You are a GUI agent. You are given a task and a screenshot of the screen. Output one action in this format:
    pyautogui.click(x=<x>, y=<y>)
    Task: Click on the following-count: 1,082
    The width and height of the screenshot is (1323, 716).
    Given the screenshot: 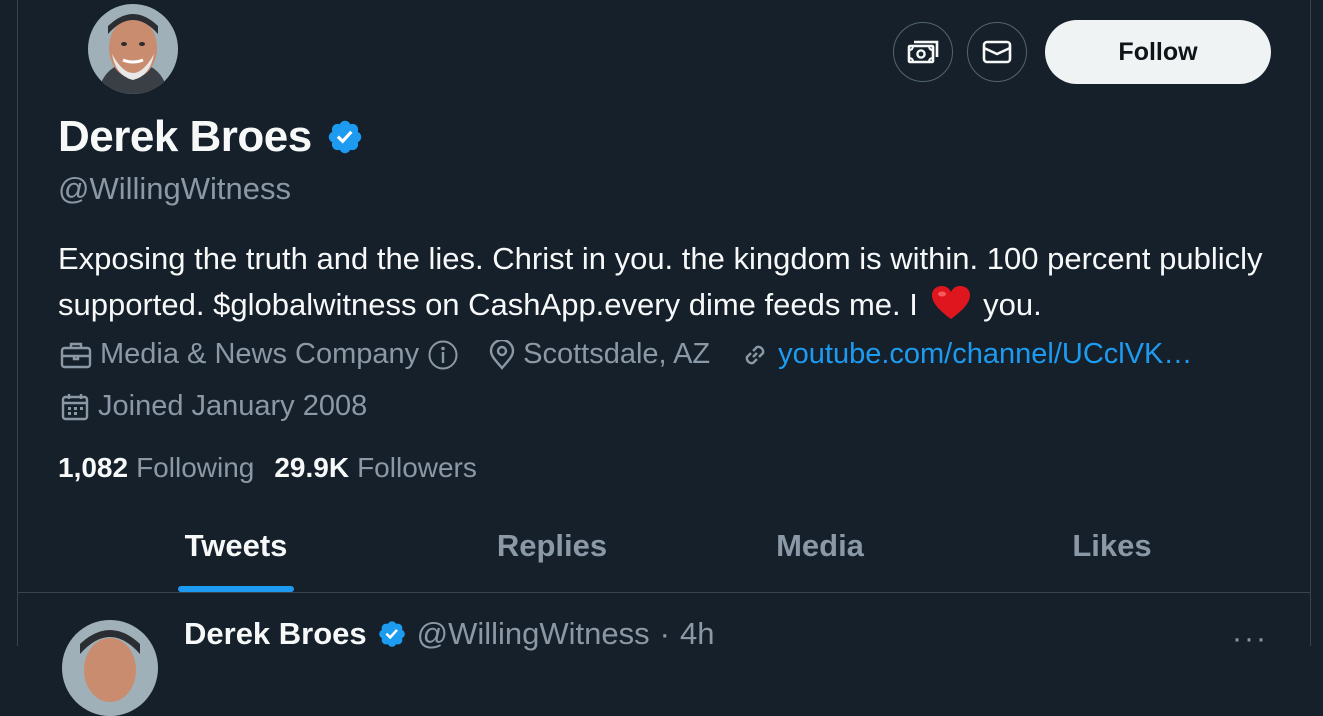 What is the action you would take?
    pyautogui.click(x=93, y=467)
    